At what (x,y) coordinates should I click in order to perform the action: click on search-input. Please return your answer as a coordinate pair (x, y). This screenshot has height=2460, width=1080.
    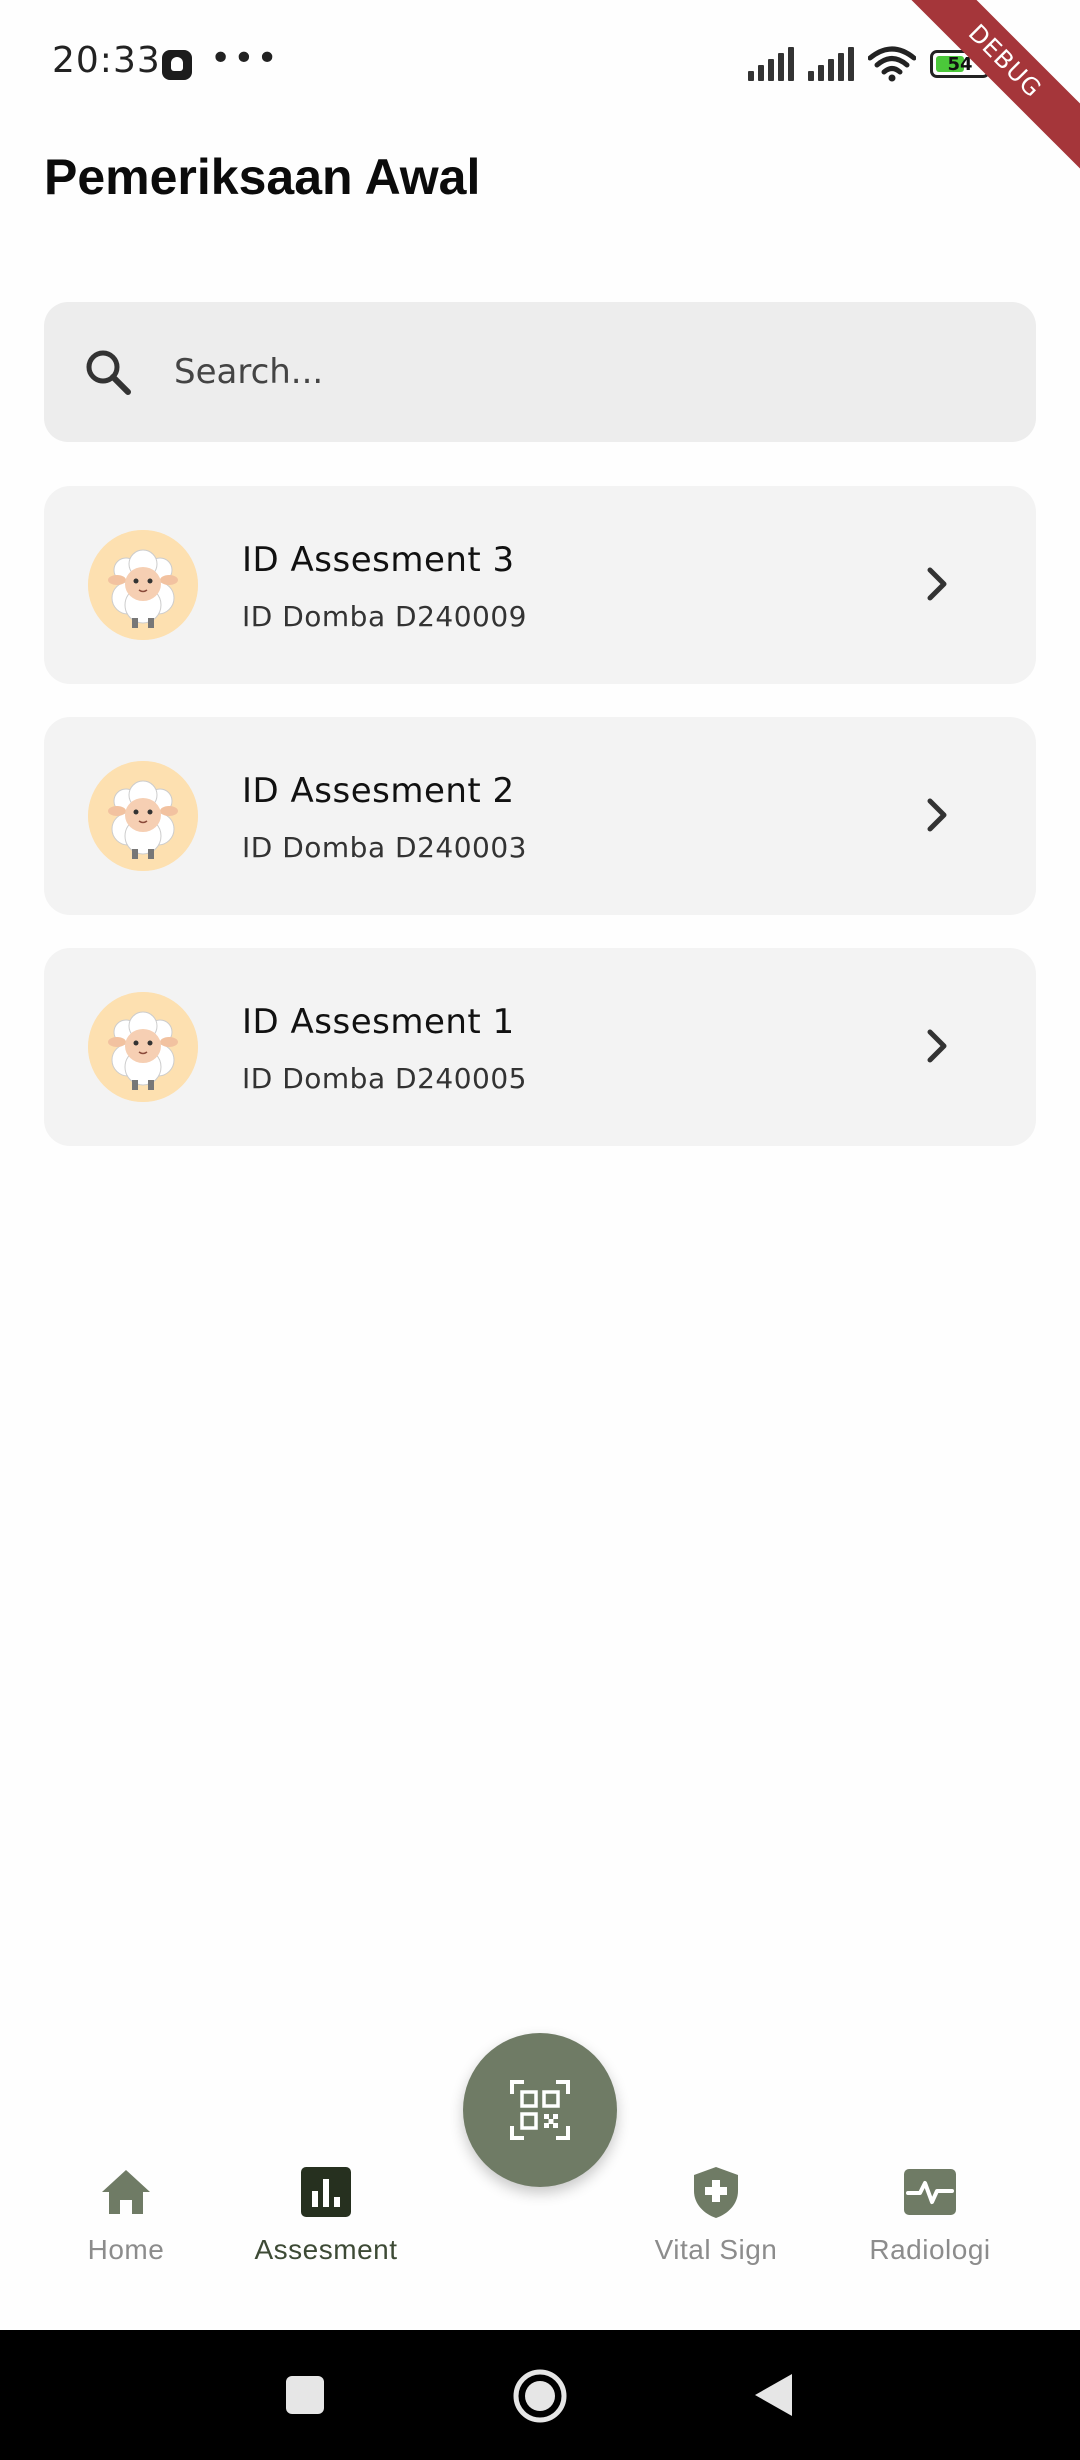
    Looking at the image, I should click on (584, 372).